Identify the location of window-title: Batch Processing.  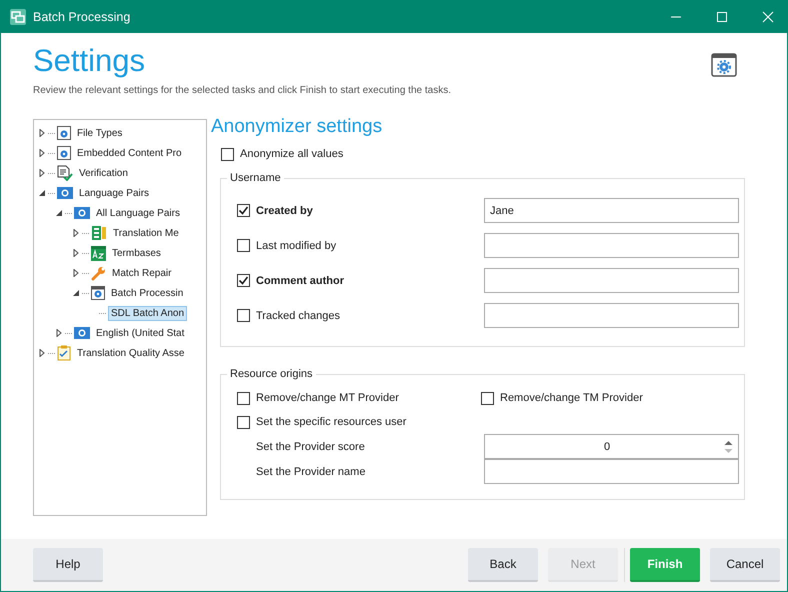
(81, 17).